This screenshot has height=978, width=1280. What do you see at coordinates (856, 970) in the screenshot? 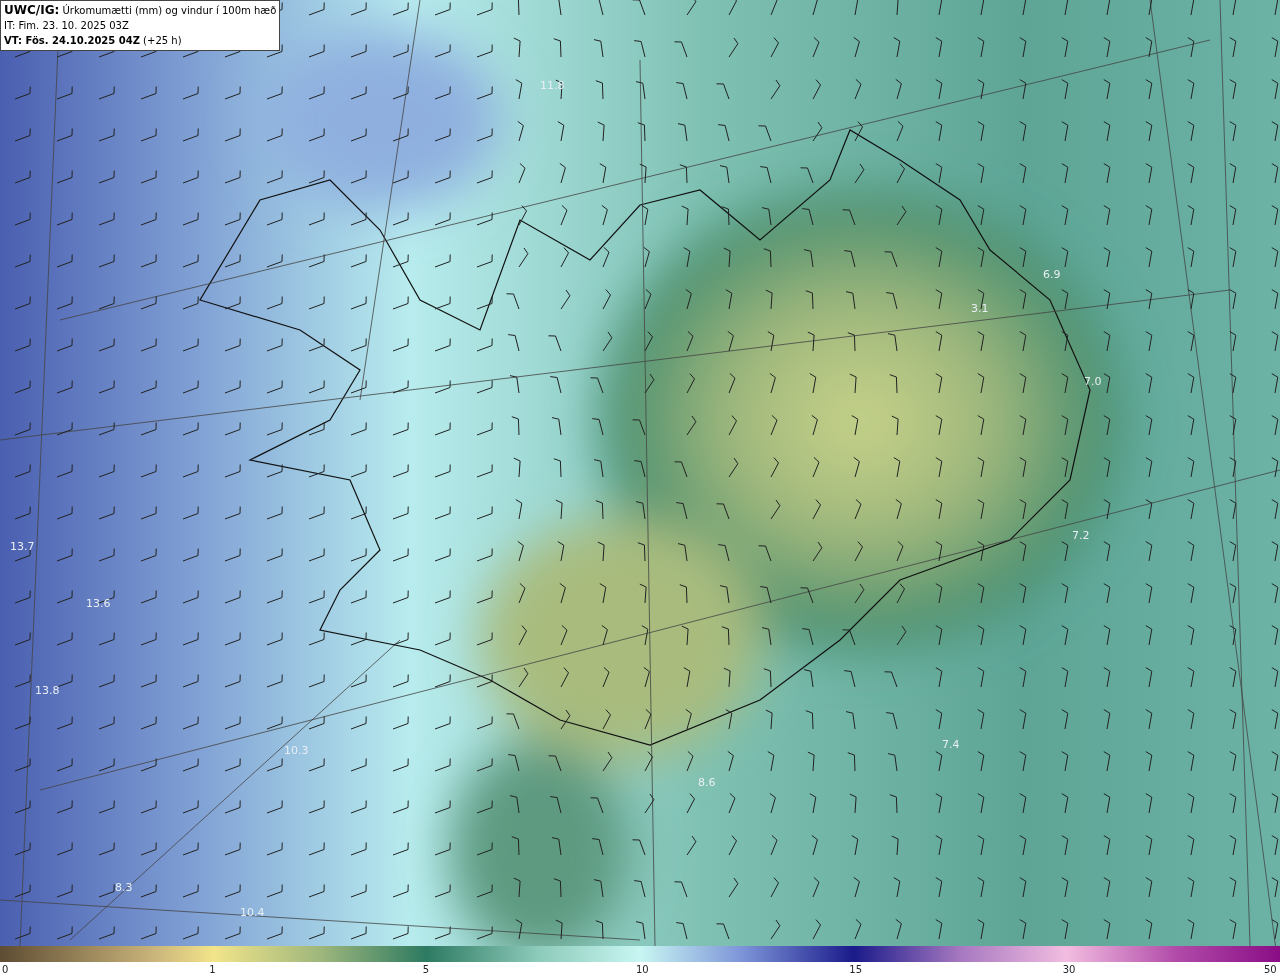
I see `tick-label: 15` at bounding box center [856, 970].